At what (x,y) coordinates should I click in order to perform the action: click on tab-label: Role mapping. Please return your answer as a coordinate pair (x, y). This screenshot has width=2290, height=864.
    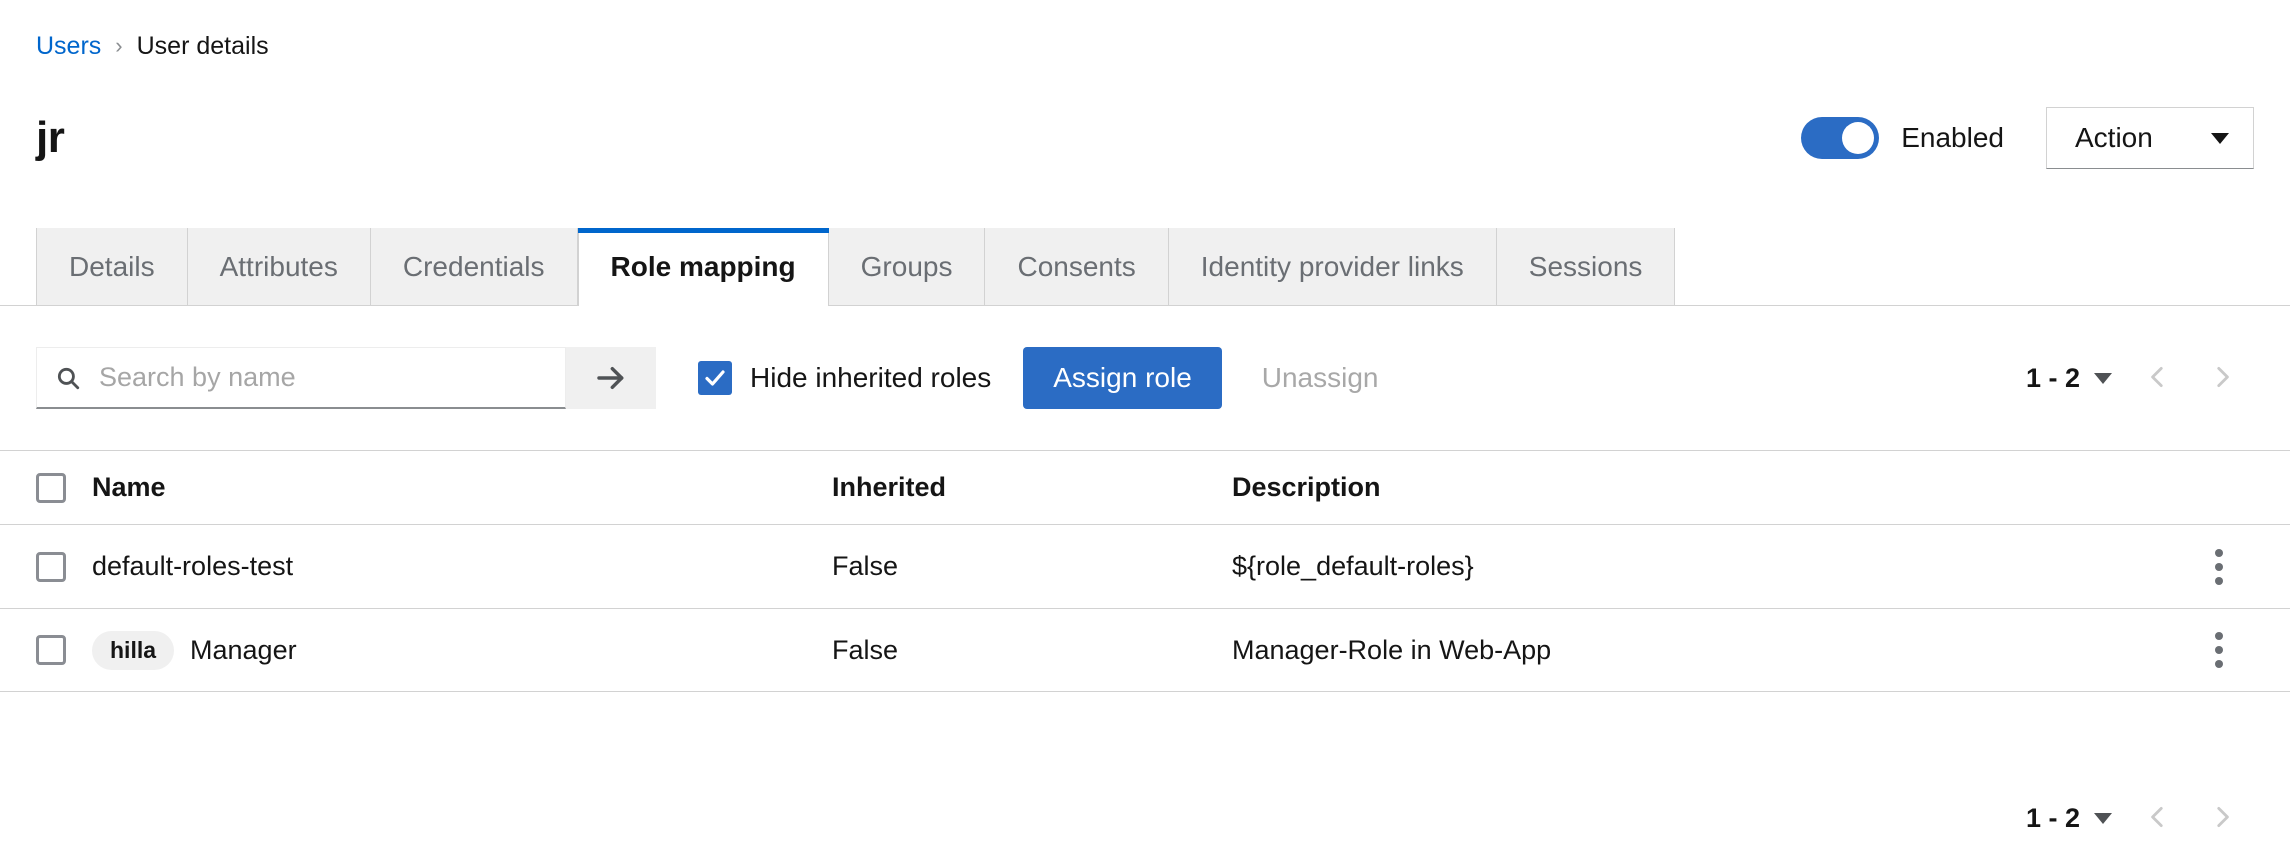
    Looking at the image, I should click on (703, 266).